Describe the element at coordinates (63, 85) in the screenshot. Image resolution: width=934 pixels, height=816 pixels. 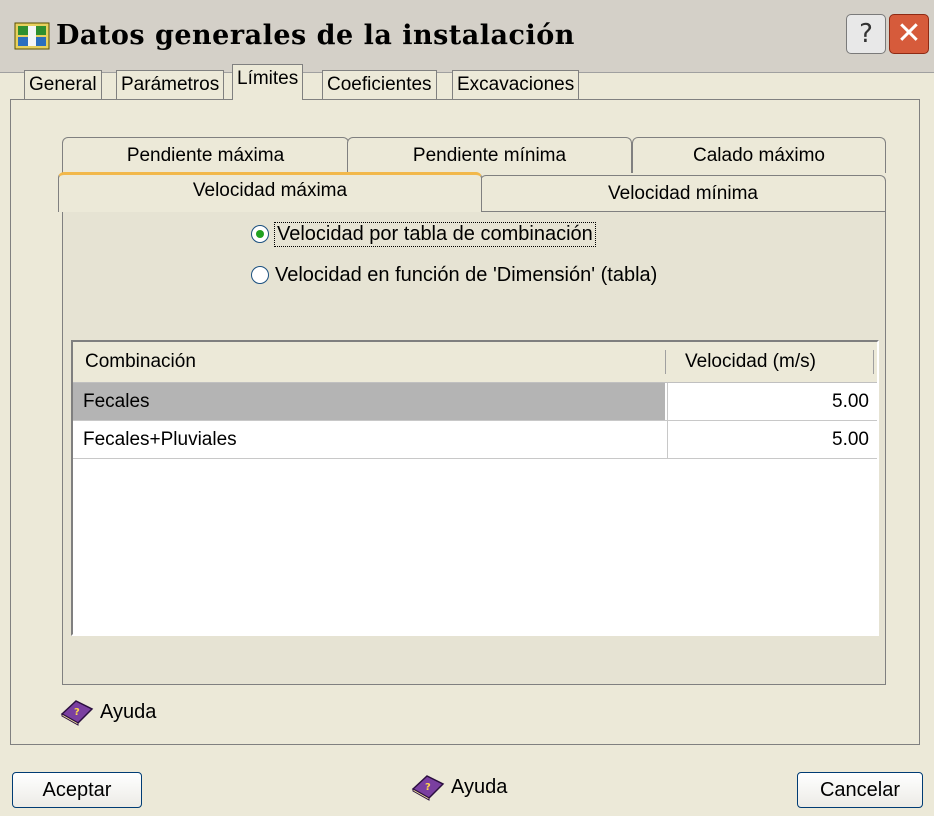
I see `tab-general: General` at that location.